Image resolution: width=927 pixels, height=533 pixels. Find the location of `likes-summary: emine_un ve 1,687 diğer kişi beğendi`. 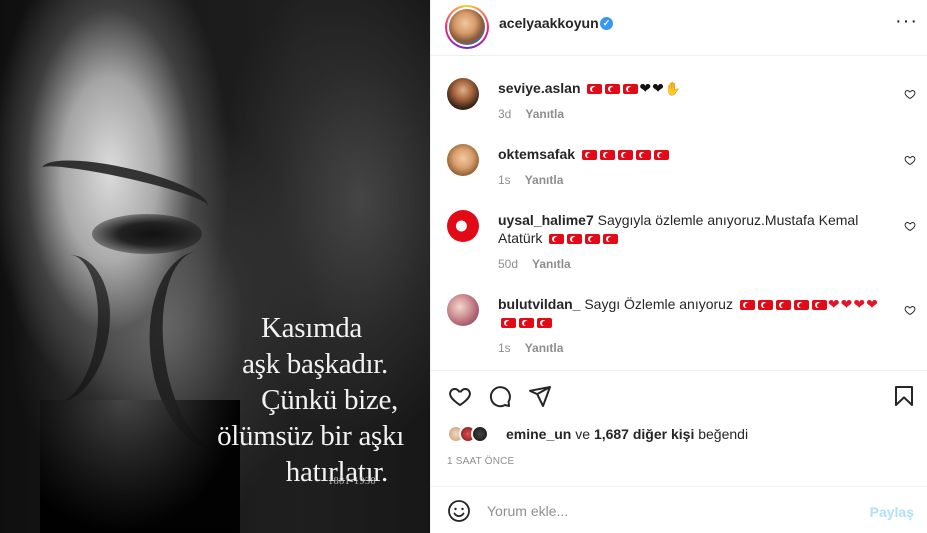

likes-summary: emine_un ve 1,687 diğer kişi beğendi is located at coordinates (627, 434).